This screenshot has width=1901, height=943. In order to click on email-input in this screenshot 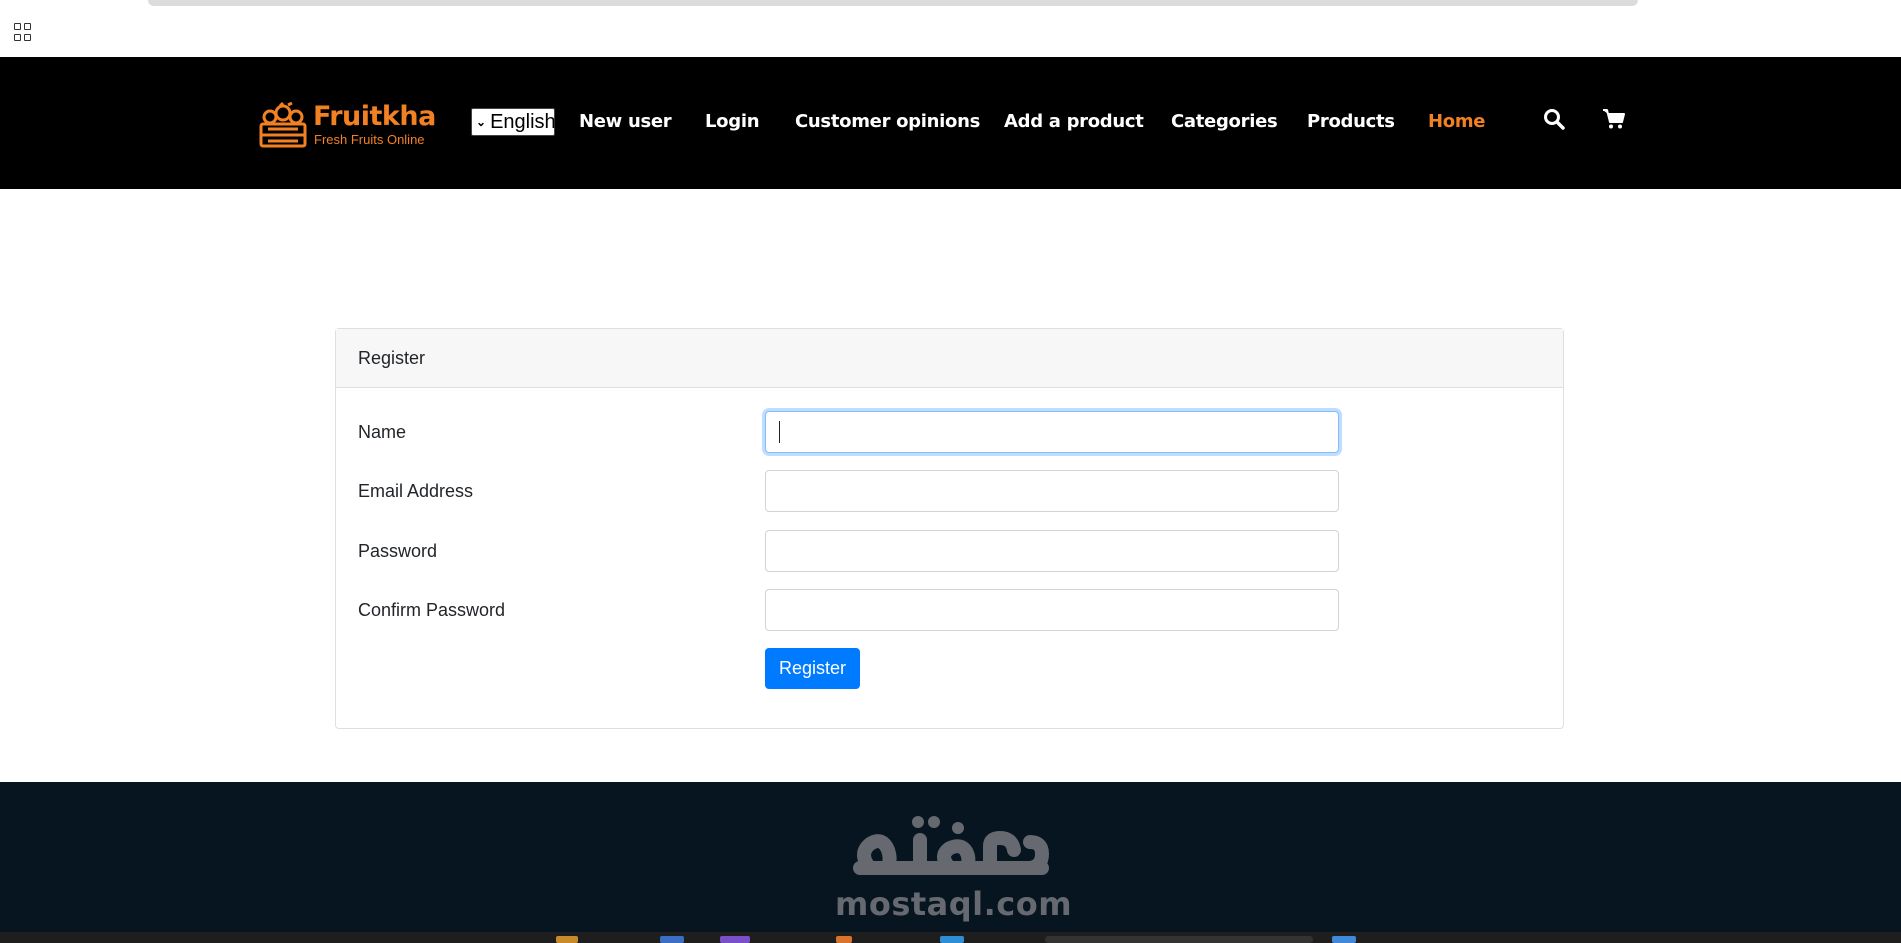, I will do `click(1052, 491)`.